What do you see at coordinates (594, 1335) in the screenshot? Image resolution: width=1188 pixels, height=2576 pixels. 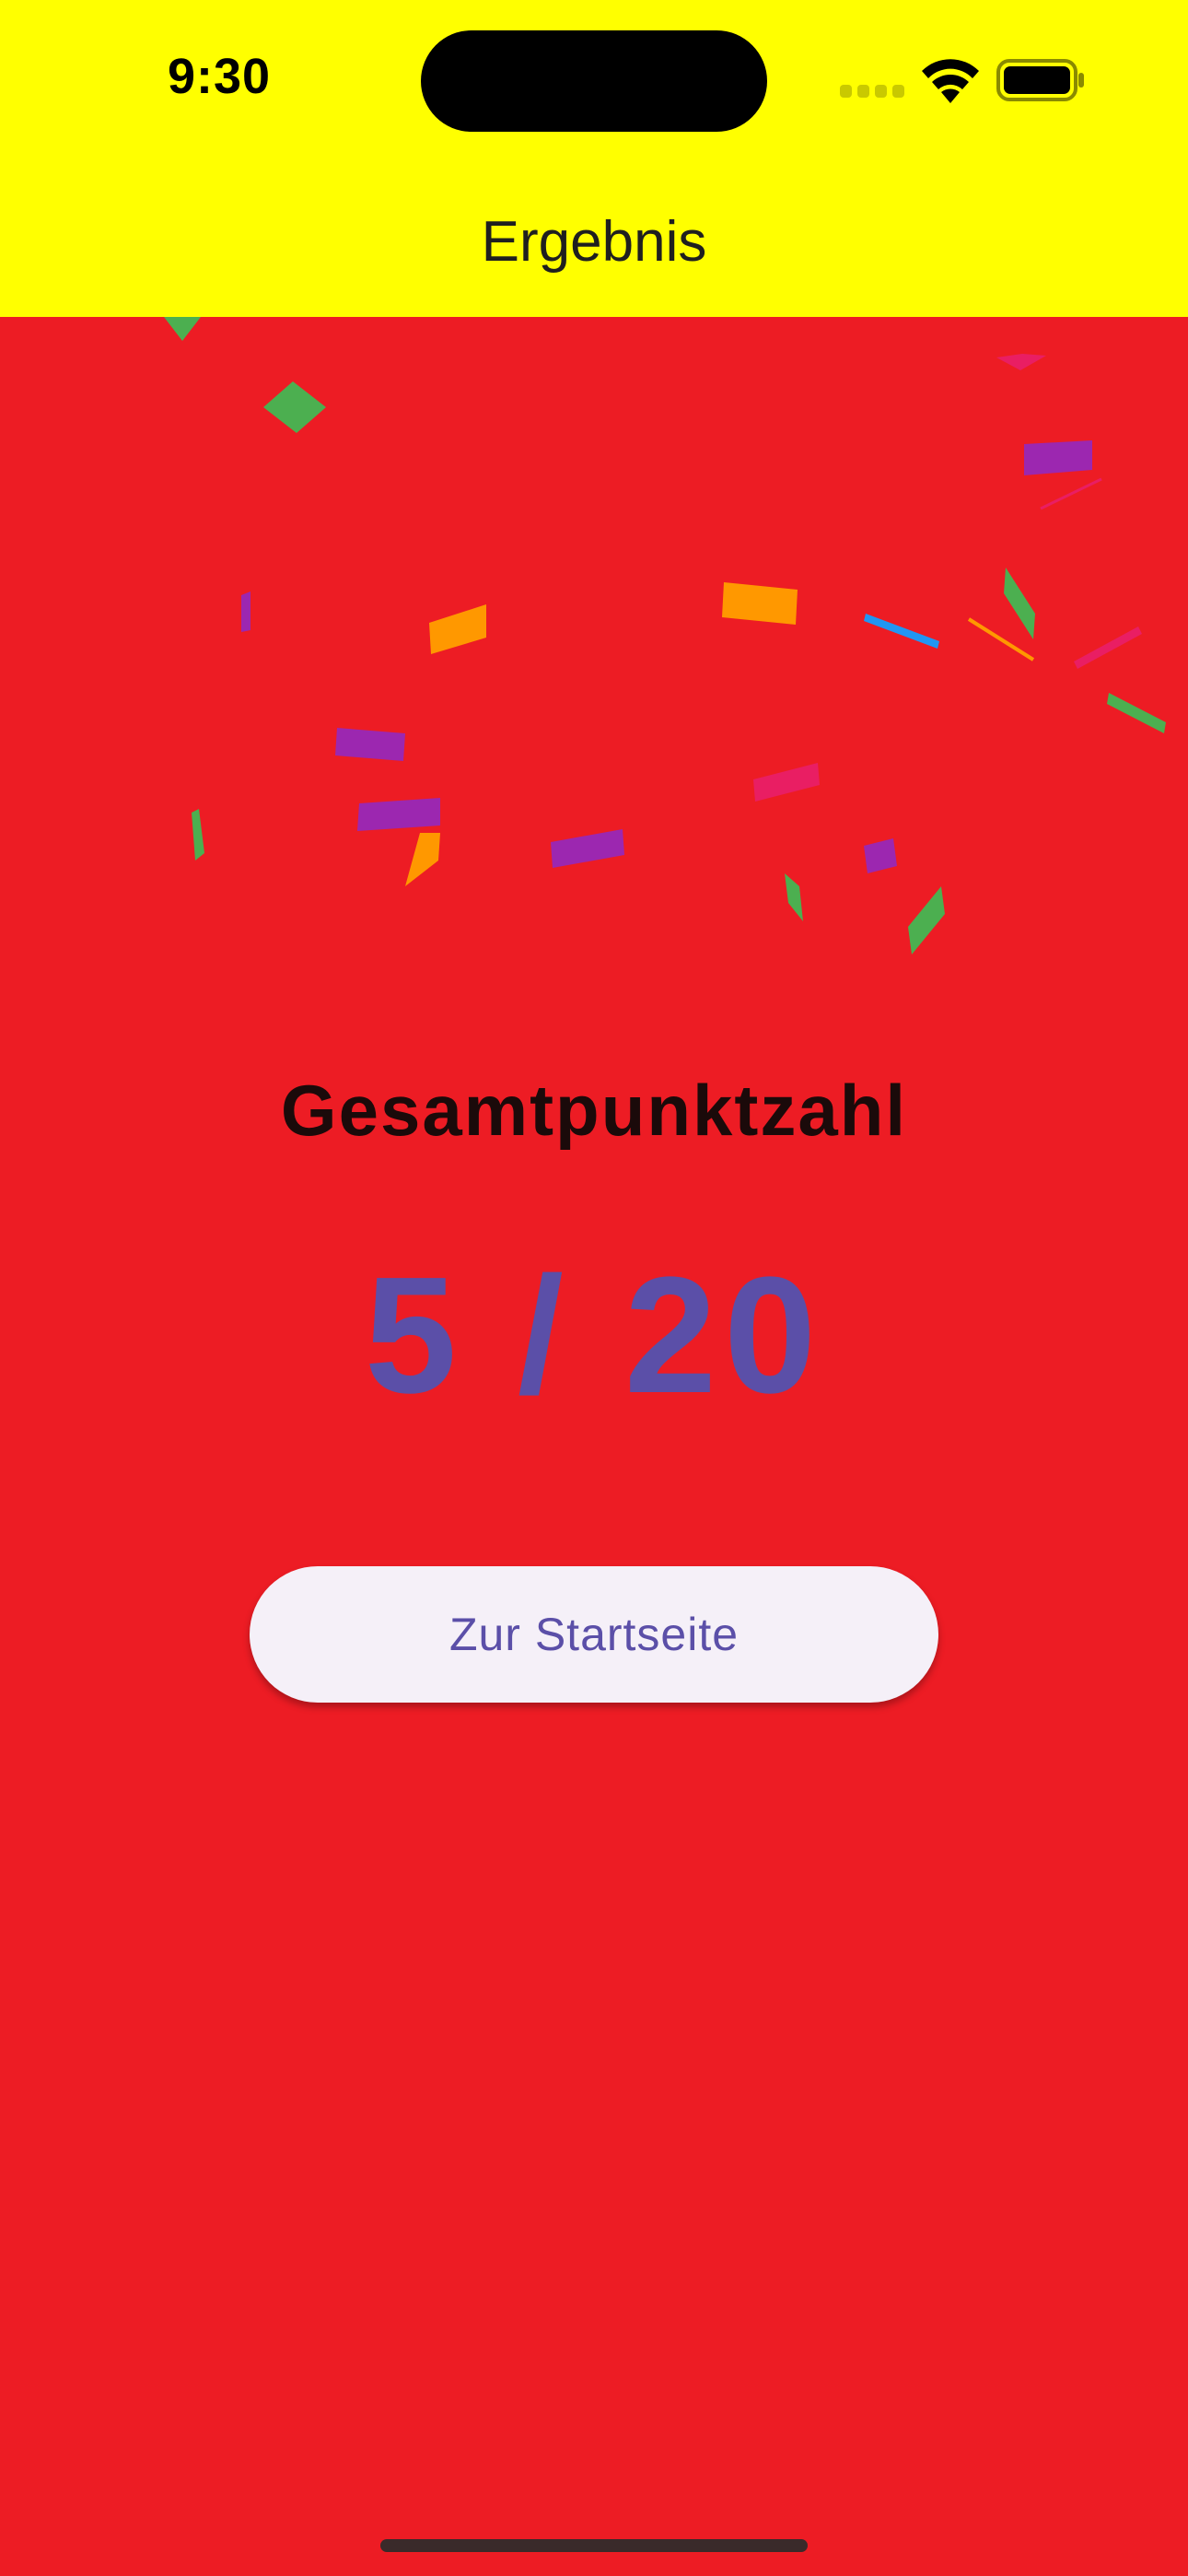 I see `score-value: 5 / 20` at bounding box center [594, 1335].